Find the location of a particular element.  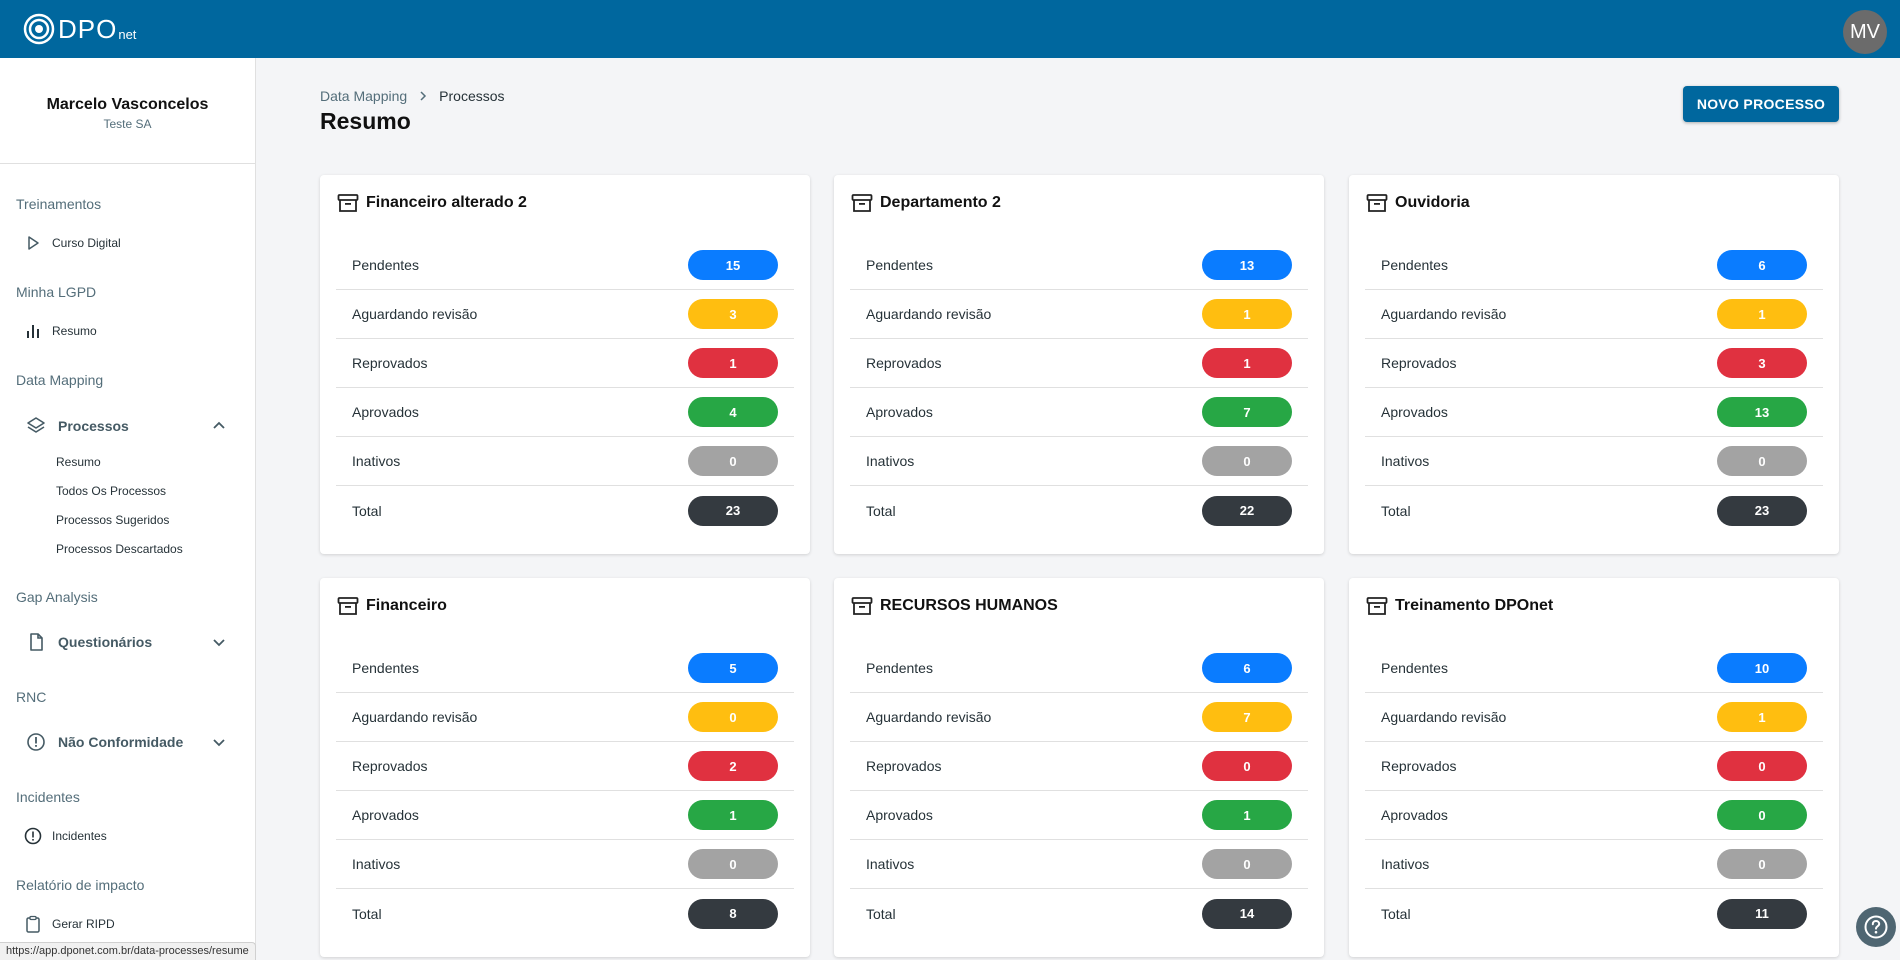

document-icon is located at coordinates (36, 642).